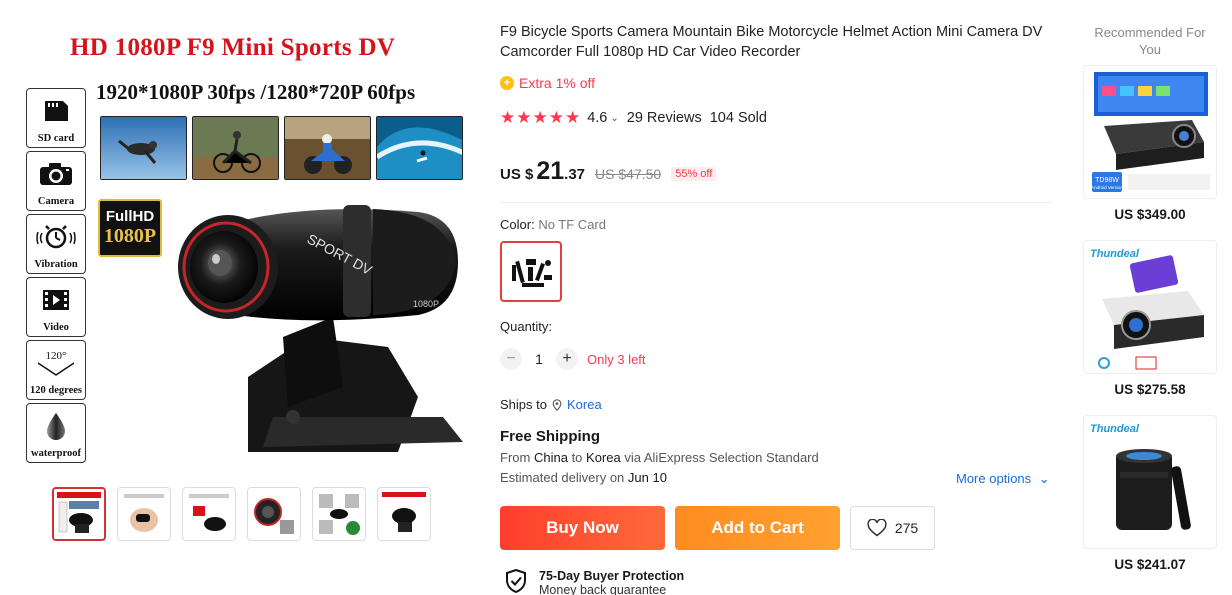 Image resolution: width=1232 pixels, height=595 pixels. What do you see at coordinates (526, 326) in the screenshot?
I see `quantity-label: Quantity:` at bounding box center [526, 326].